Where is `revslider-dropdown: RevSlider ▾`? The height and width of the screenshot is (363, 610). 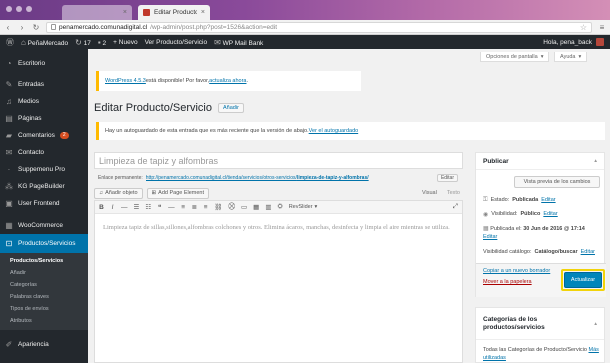
revslider-dropdown: RevSlider ▾ is located at coordinates (303, 207).